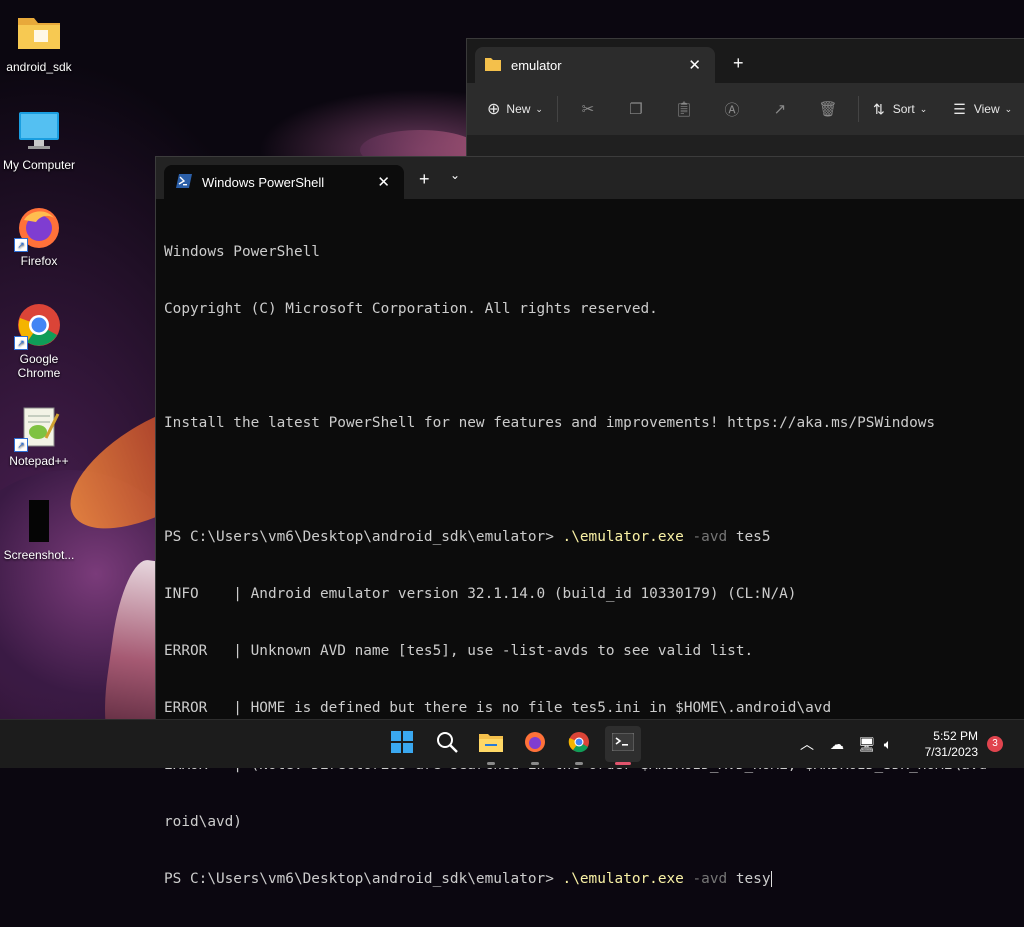 Image resolution: width=1024 pixels, height=927 pixels. What do you see at coordinates (959, 108) in the screenshot?
I see `view-icon: ☰` at bounding box center [959, 108].